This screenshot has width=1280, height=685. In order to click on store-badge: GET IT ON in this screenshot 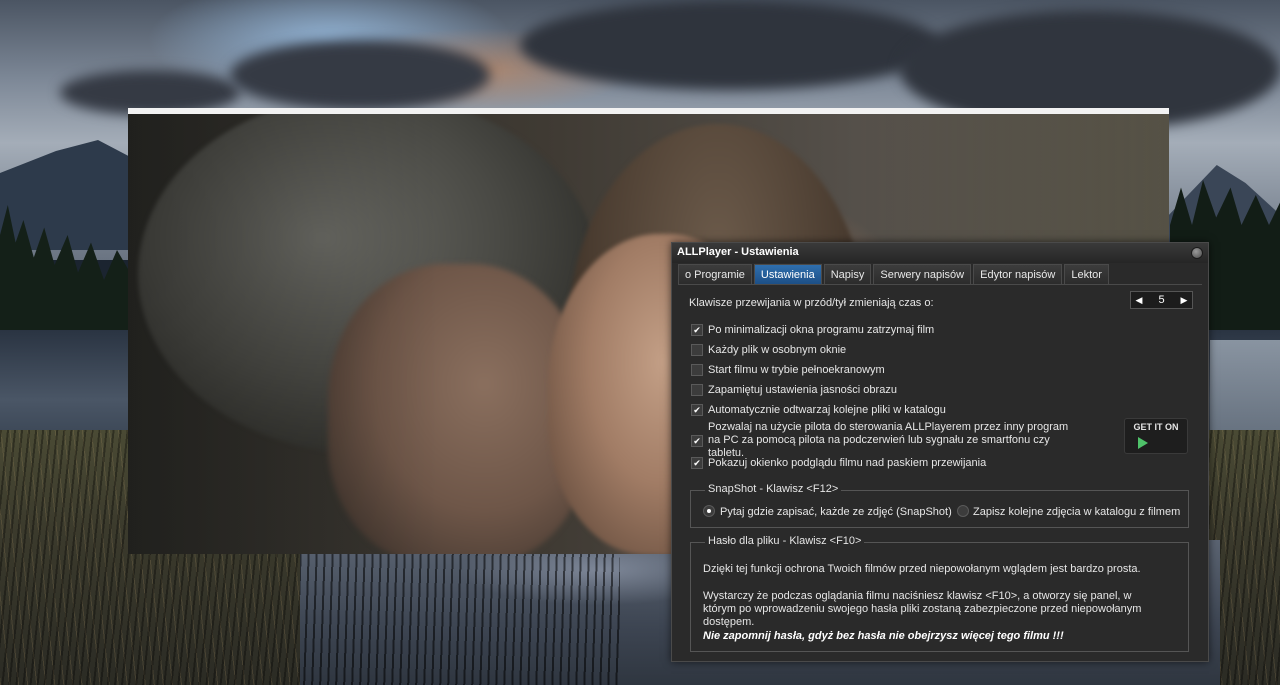, I will do `click(1156, 436)`.